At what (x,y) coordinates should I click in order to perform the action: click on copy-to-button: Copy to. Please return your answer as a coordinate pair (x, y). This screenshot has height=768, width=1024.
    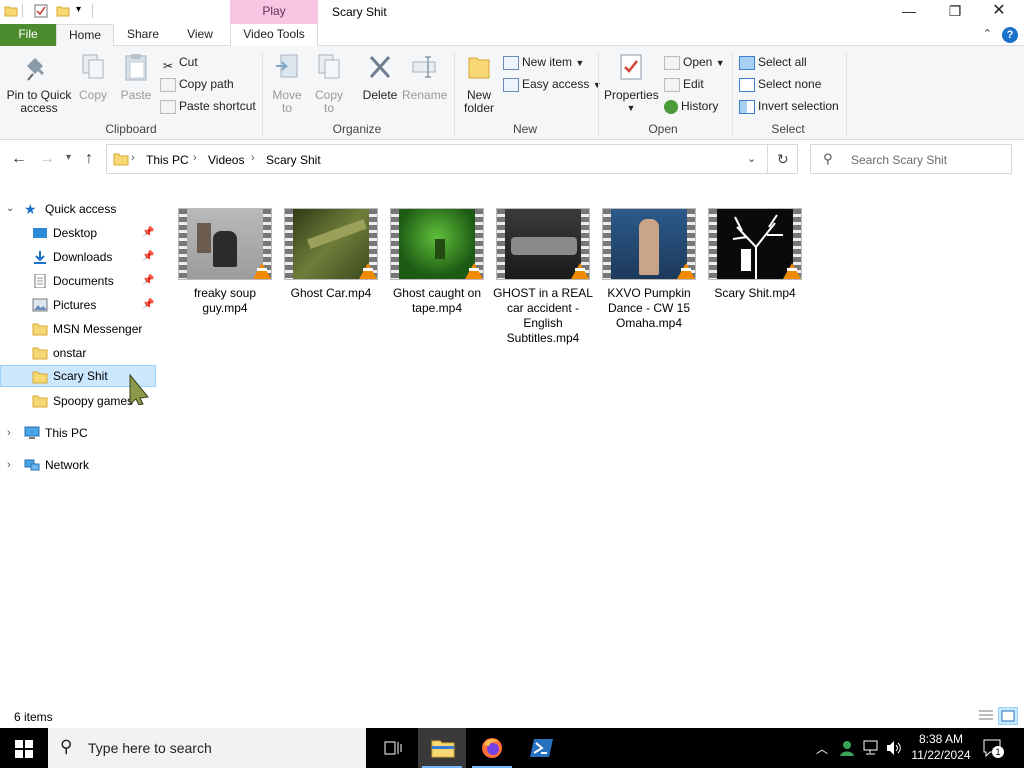
    Looking at the image, I should click on (329, 83).